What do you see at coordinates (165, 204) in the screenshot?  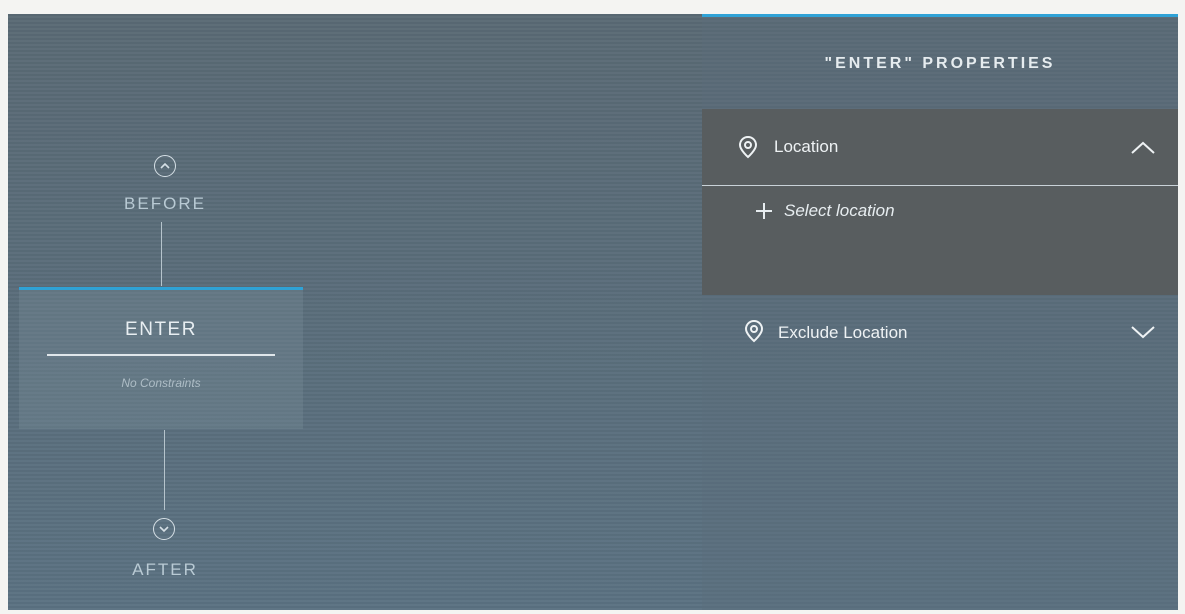 I see `before-label: BEFORE` at bounding box center [165, 204].